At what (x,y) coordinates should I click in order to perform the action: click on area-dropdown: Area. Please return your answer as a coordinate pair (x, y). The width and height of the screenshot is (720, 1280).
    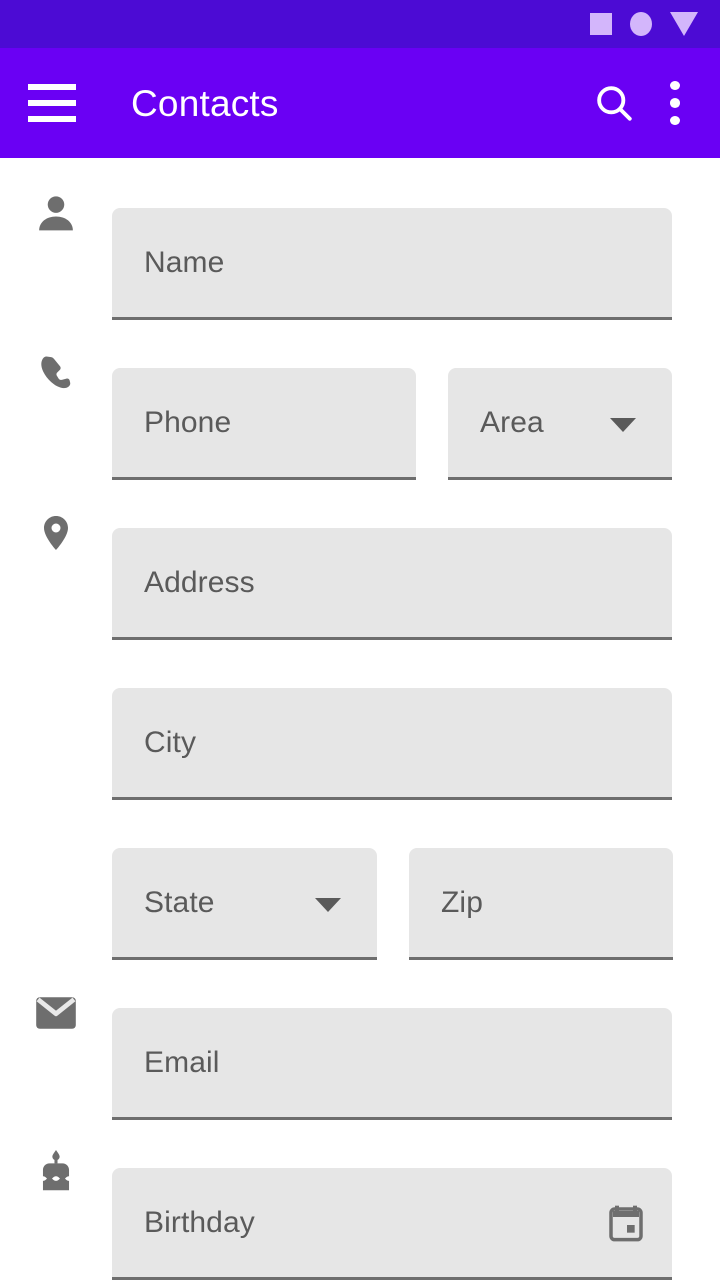
    Looking at the image, I should click on (560, 424).